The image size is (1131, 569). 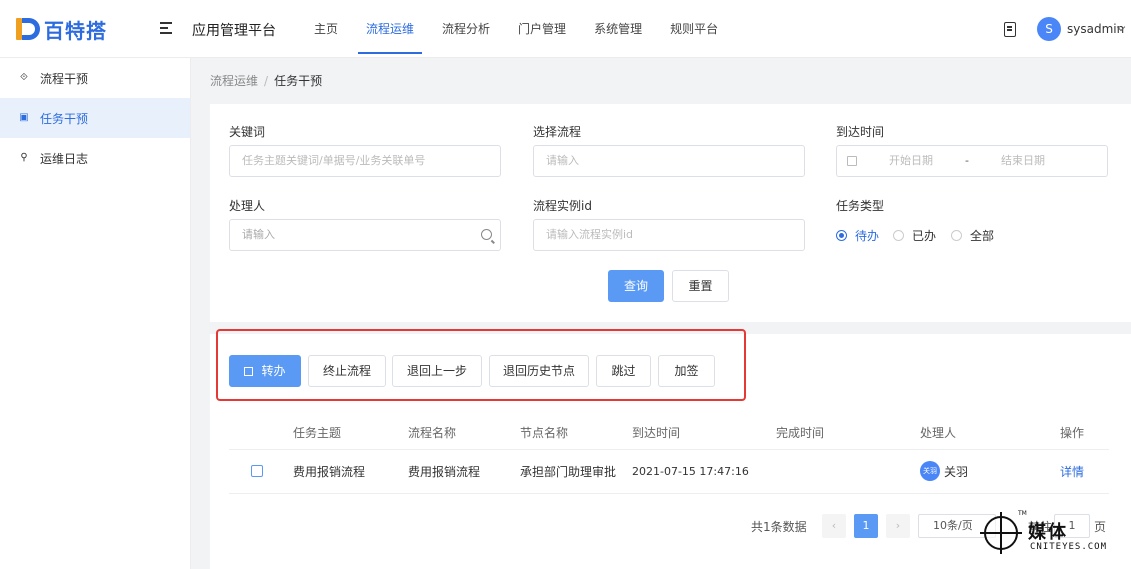 What do you see at coordinates (911, 161) in the screenshot?
I see `start-date: 开始日期` at bounding box center [911, 161].